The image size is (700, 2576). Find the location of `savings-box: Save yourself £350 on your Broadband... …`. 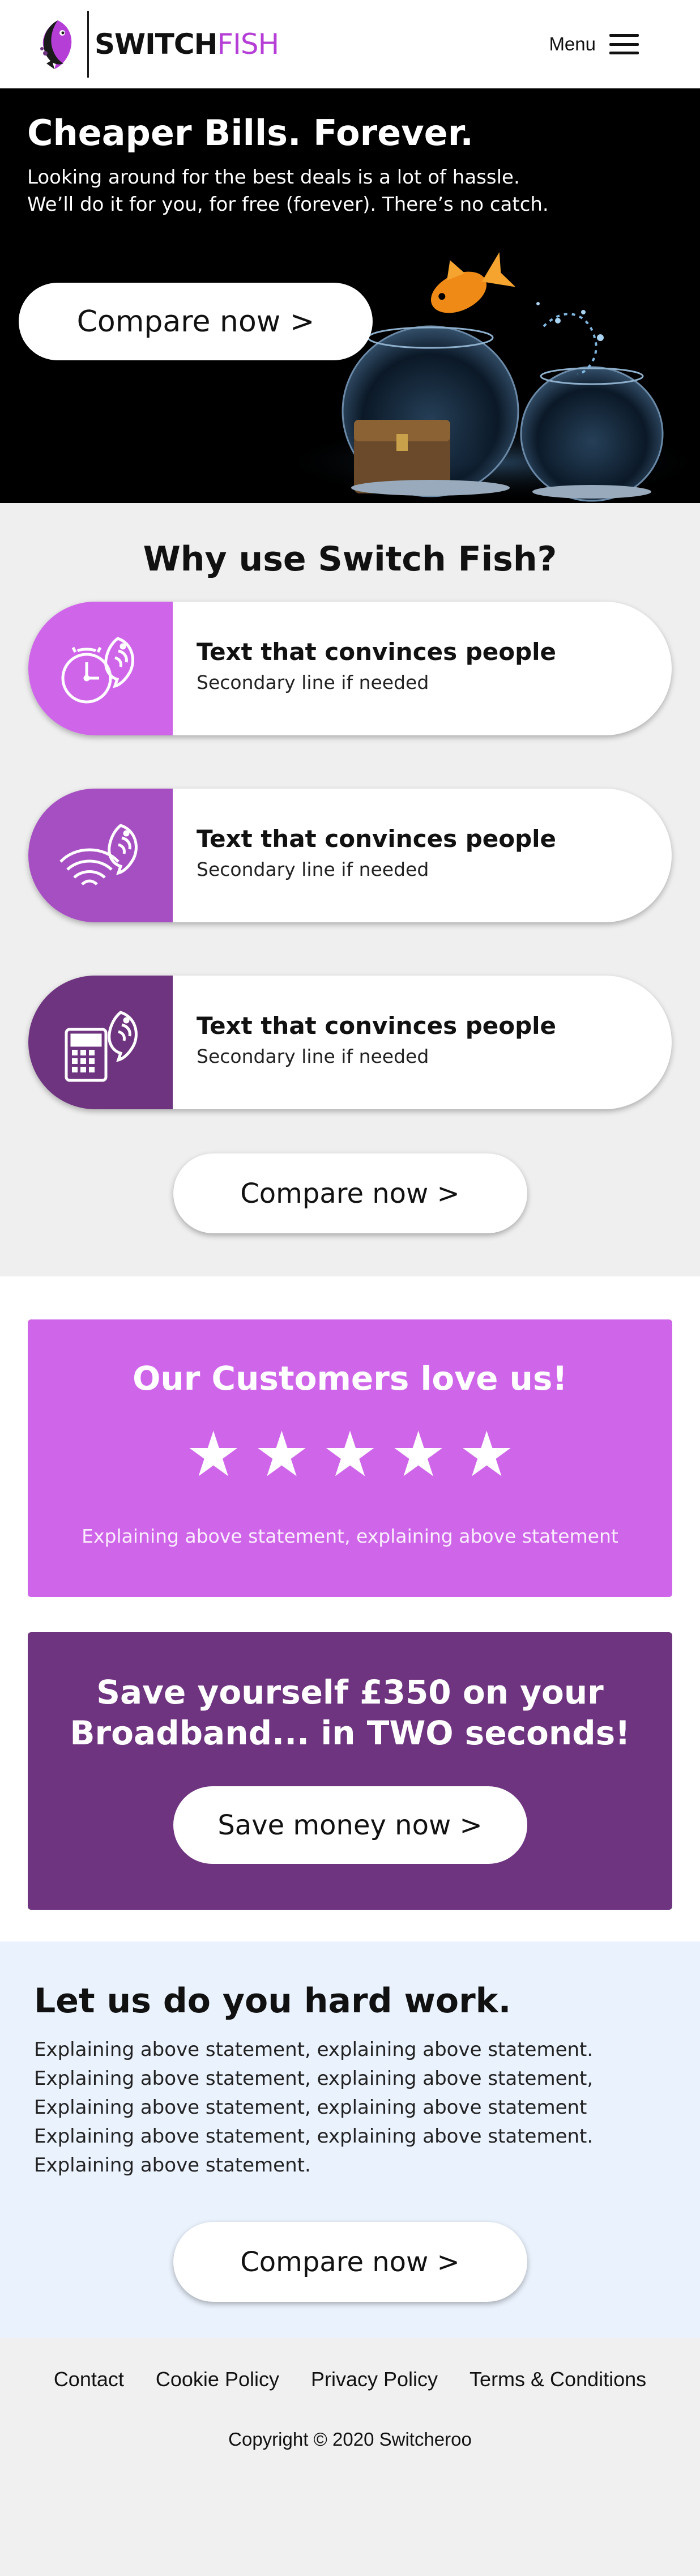

savings-box: Save yourself £350 on your Broadband... … is located at coordinates (350, 1771).